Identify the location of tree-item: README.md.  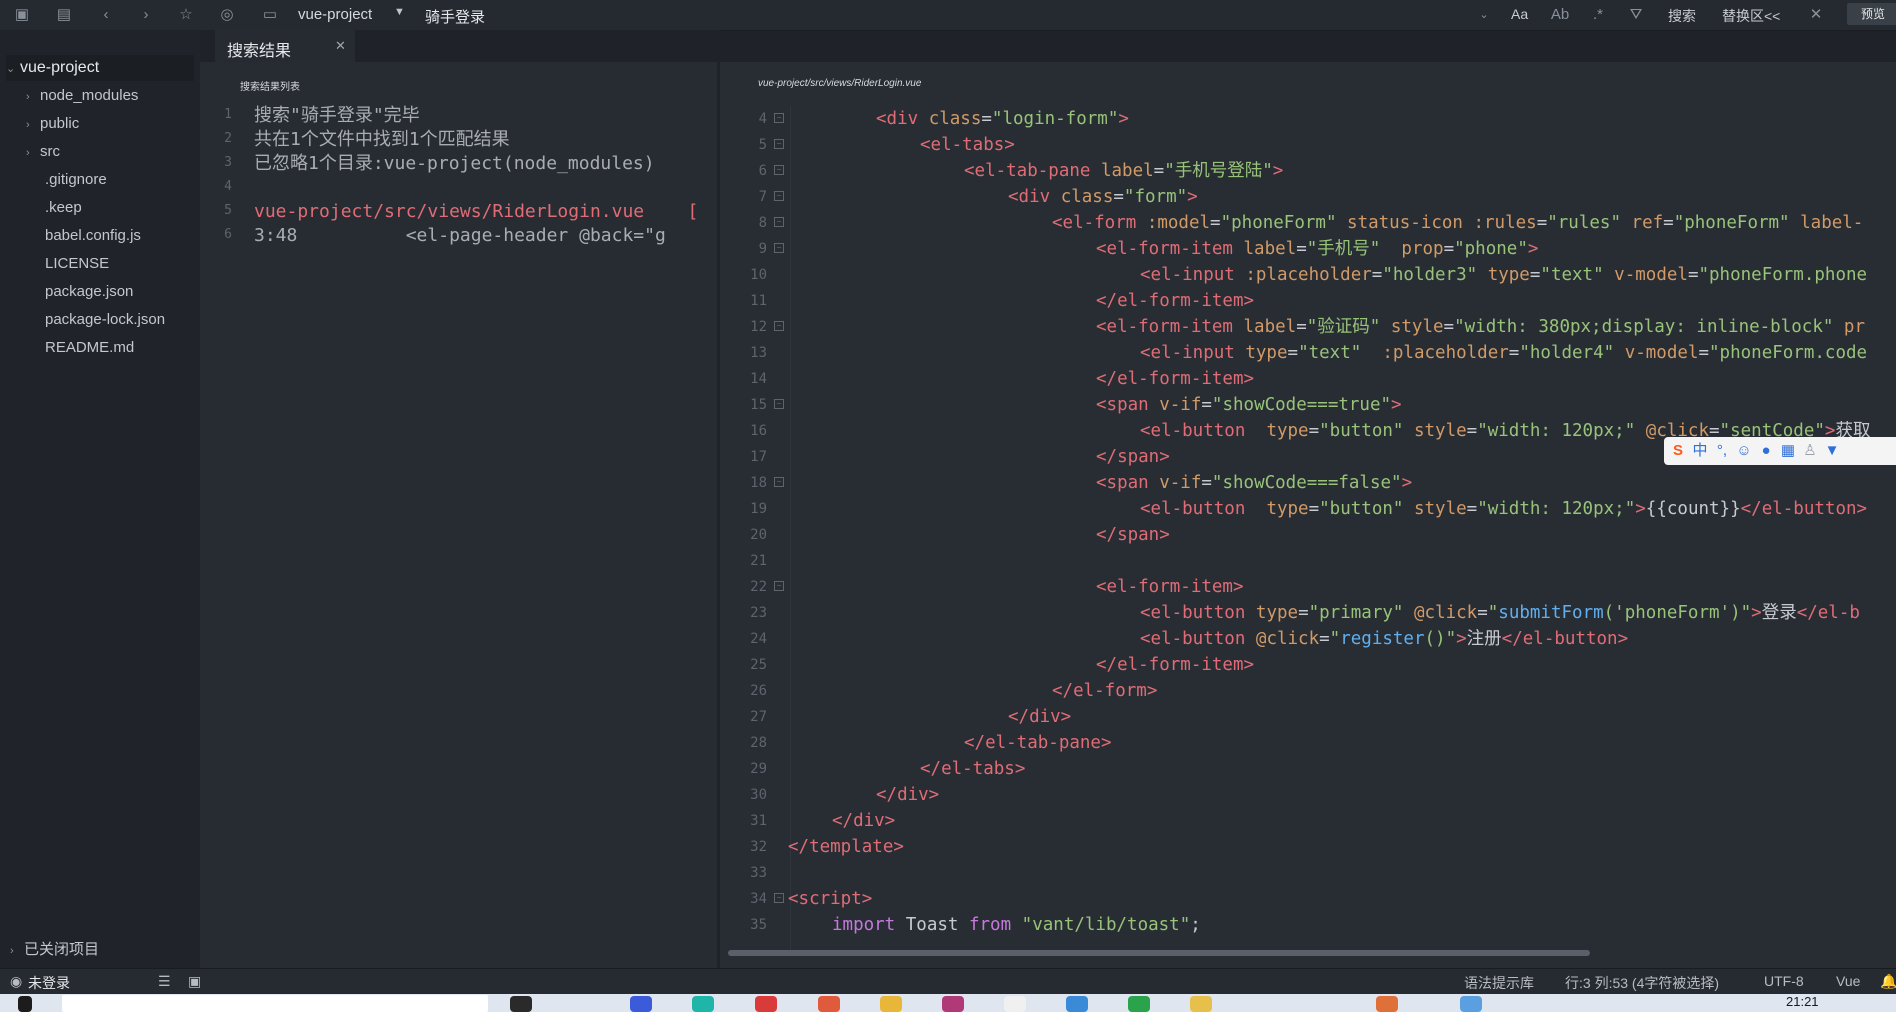
(89, 348).